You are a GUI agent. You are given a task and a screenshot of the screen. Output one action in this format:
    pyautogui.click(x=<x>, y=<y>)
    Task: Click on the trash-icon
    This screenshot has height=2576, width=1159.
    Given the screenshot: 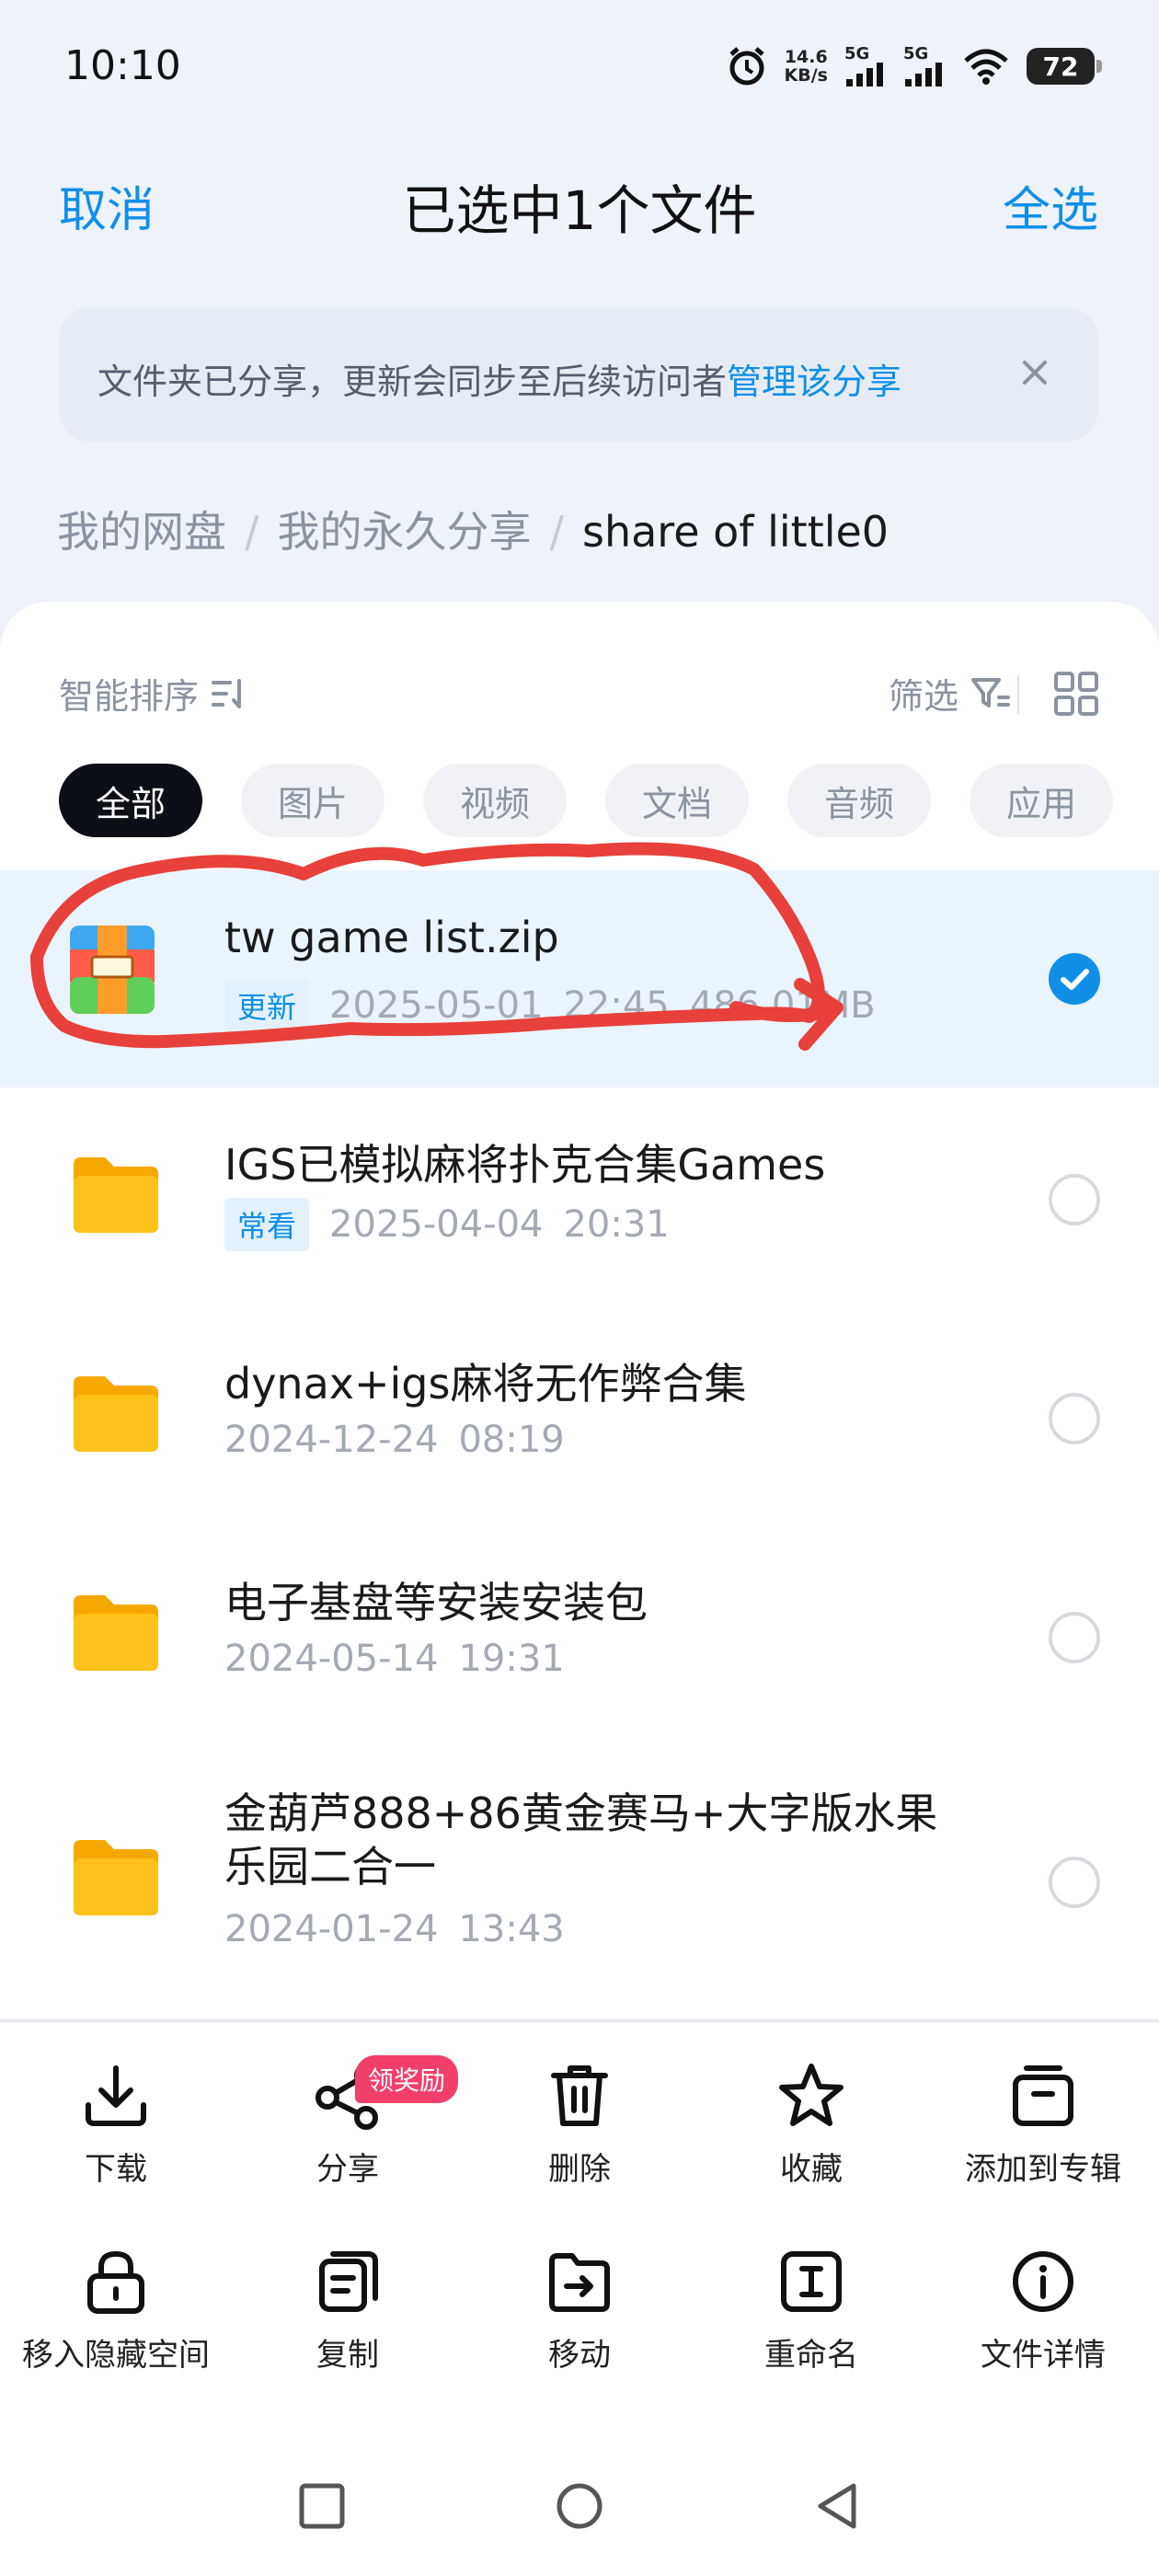 What is the action you would take?
    pyautogui.click(x=579, y=2095)
    